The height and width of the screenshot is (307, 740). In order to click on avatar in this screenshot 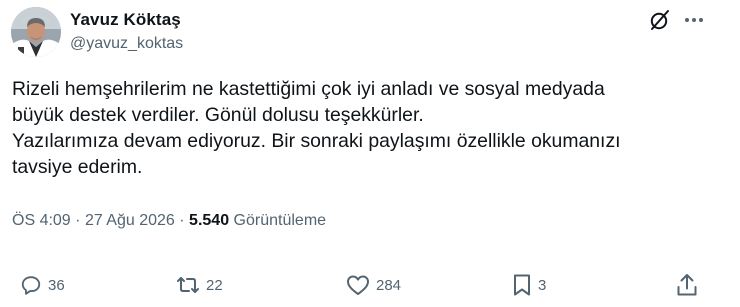, I will do `click(36, 32)`.